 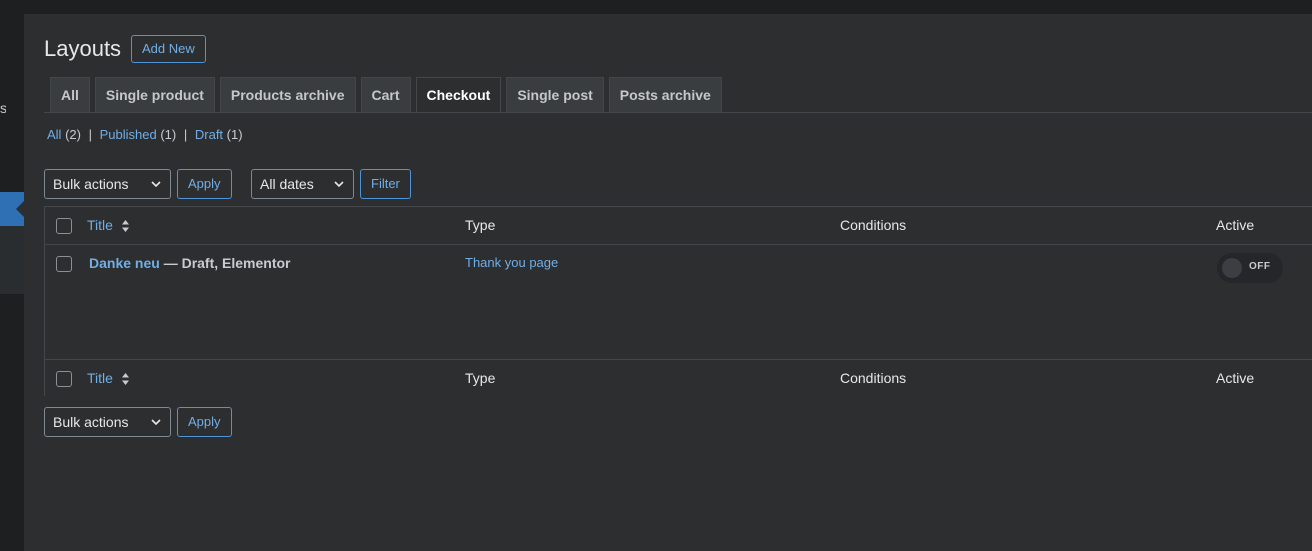 I want to click on toggle-knob, so click(x=1232, y=268).